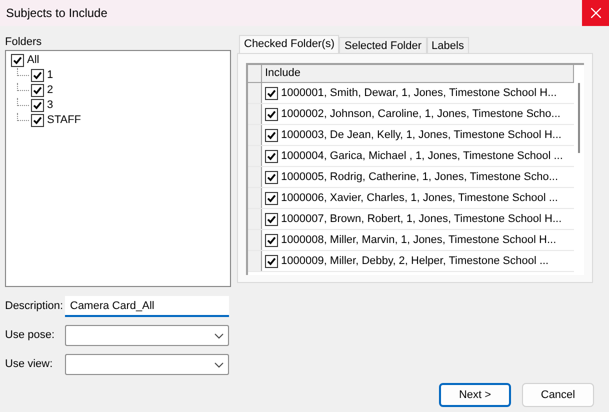 The image size is (609, 412). What do you see at coordinates (50, 90) in the screenshot?
I see `tree-item: 2` at bounding box center [50, 90].